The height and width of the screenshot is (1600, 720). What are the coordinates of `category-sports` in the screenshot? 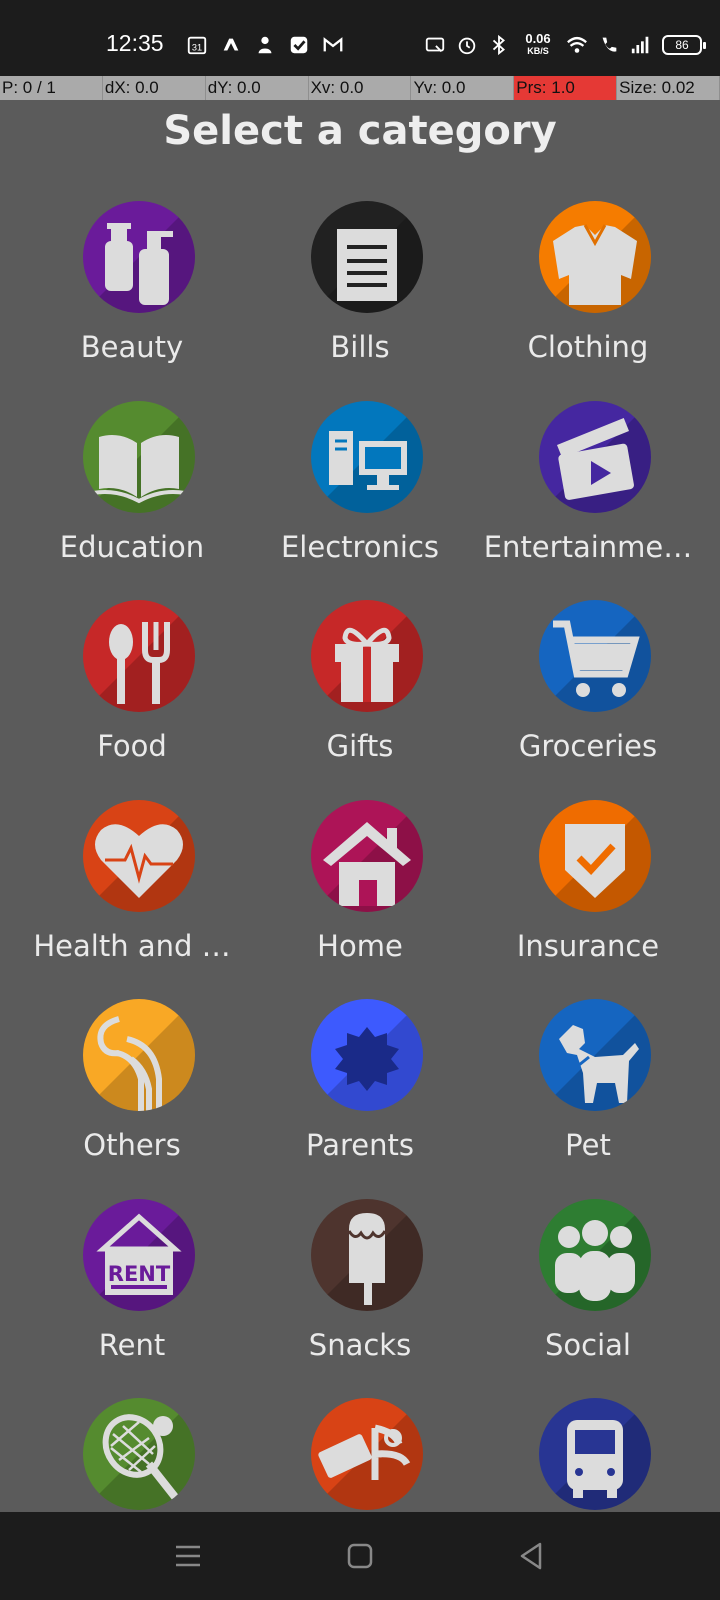 It's located at (132, 1453).